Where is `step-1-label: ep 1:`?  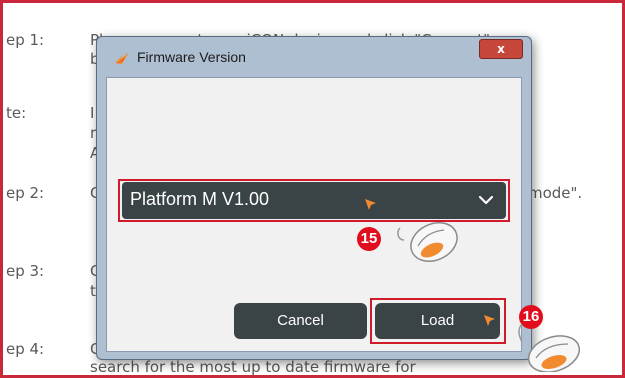 step-1-label: ep 1: is located at coordinates (25, 40).